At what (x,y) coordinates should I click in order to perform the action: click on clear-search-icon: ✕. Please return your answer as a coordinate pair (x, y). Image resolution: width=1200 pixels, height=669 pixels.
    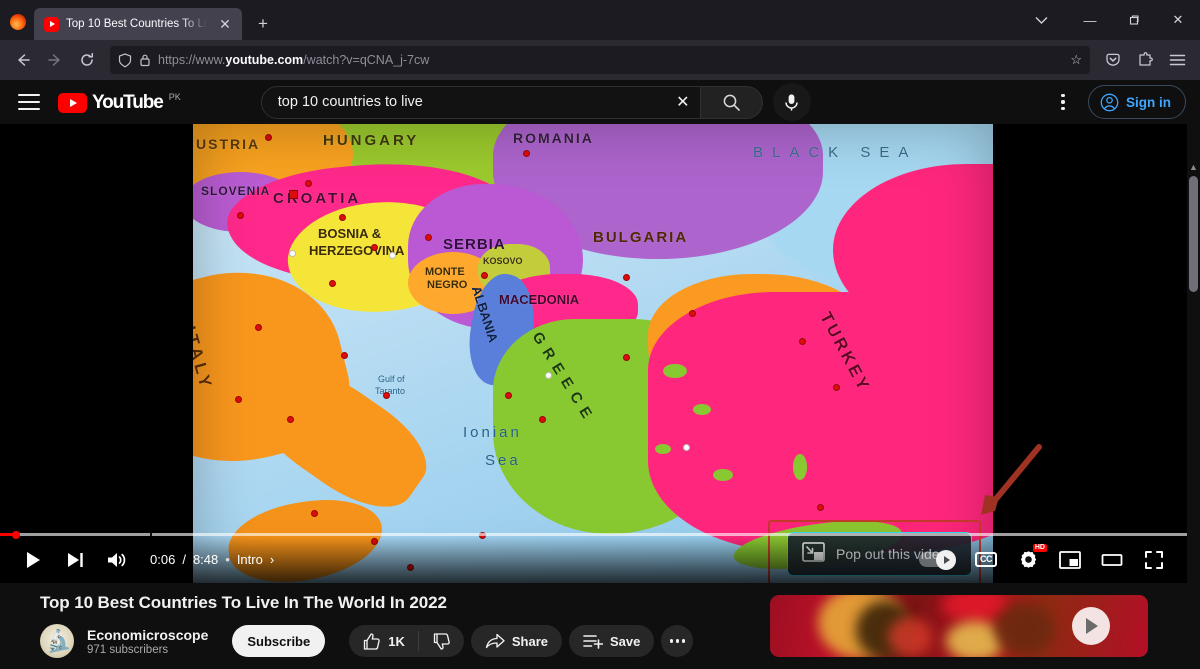
    Looking at the image, I should click on (683, 102).